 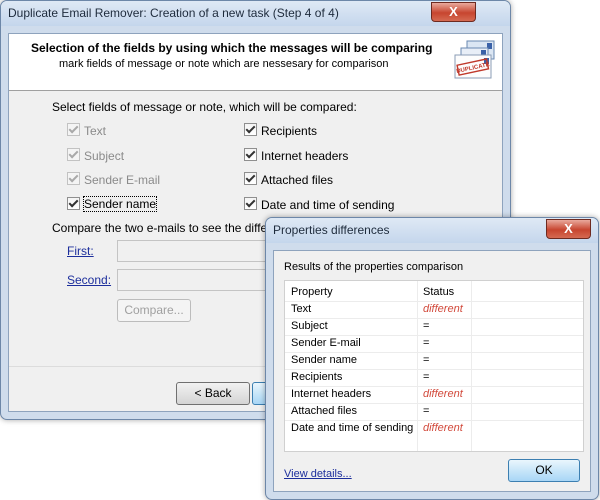 What do you see at coordinates (328, 204) in the screenshot?
I see `field-checkbox-label: Date and time of sending` at bounding box center [328, 204].